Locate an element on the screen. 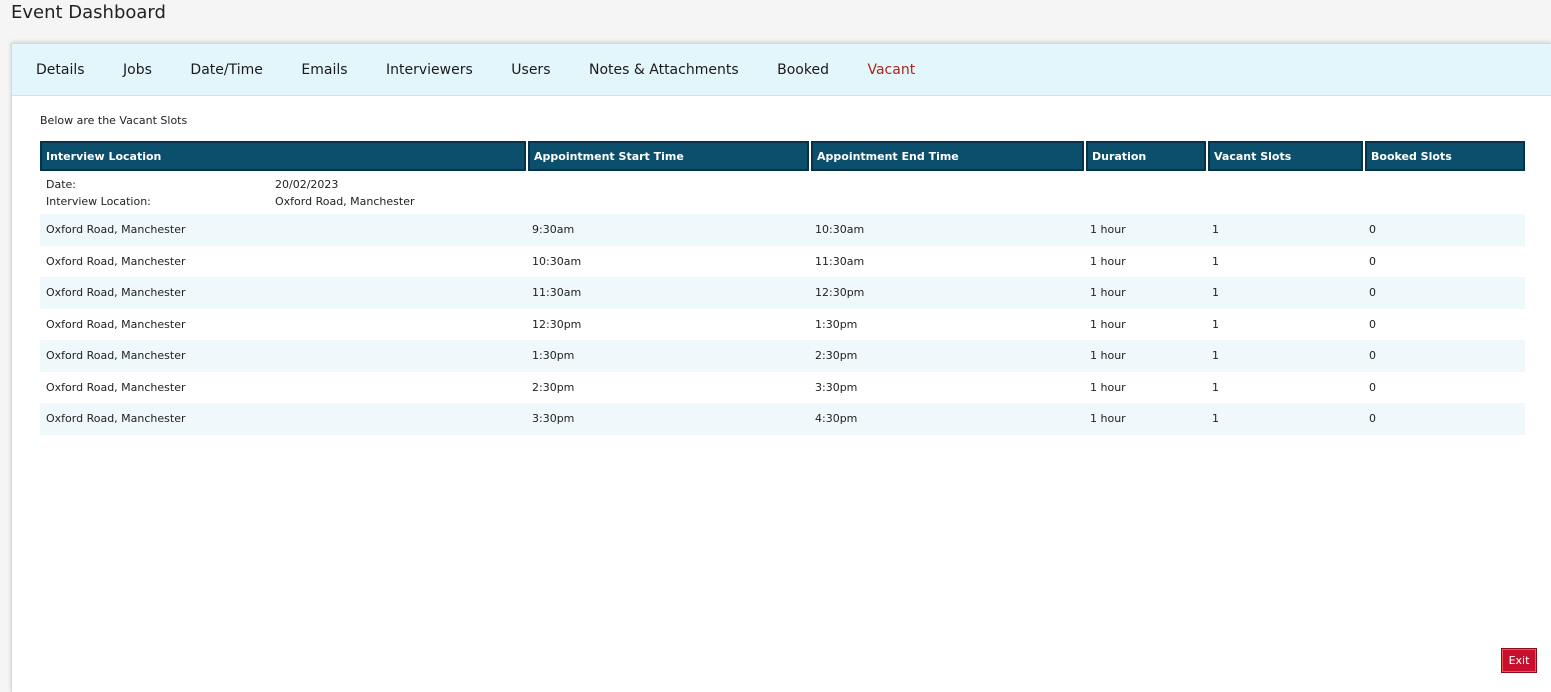 This screenshot has width=1551, height=692. tab-vacant: Vacant is located at coordinates (891, 70).